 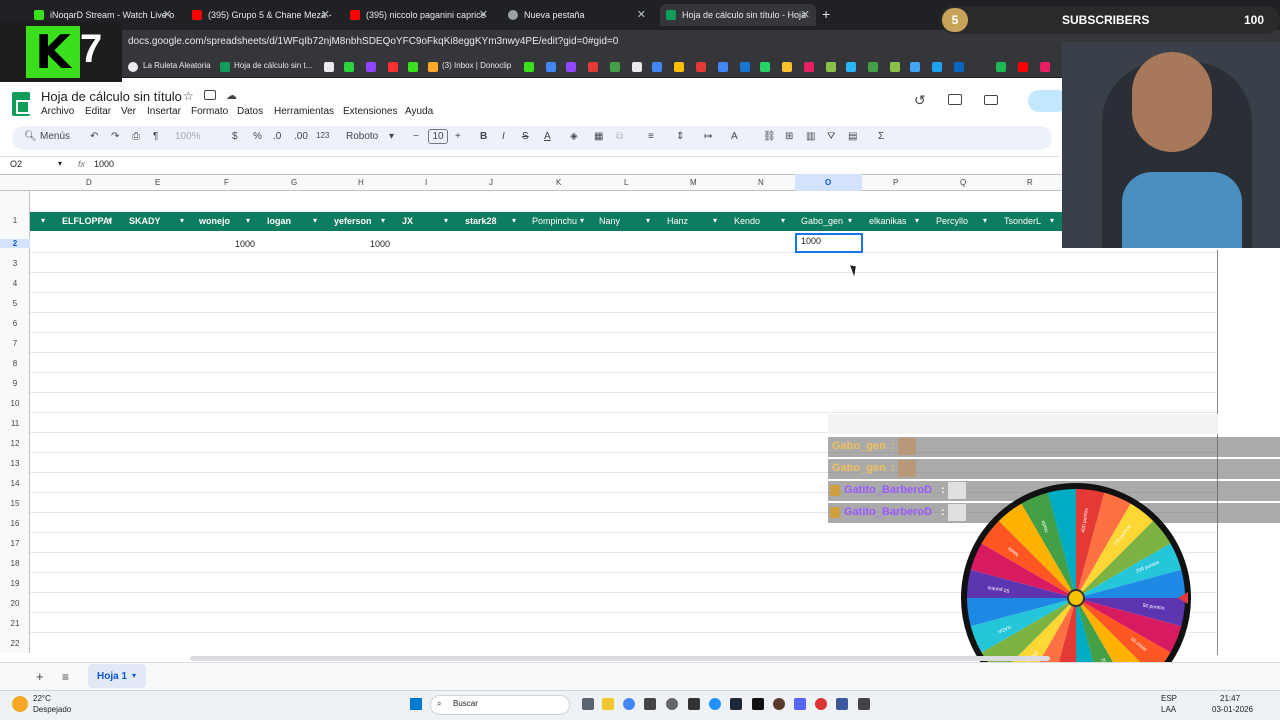 I want to click on font-size-increase-button: +, so click(x=458, y=136).